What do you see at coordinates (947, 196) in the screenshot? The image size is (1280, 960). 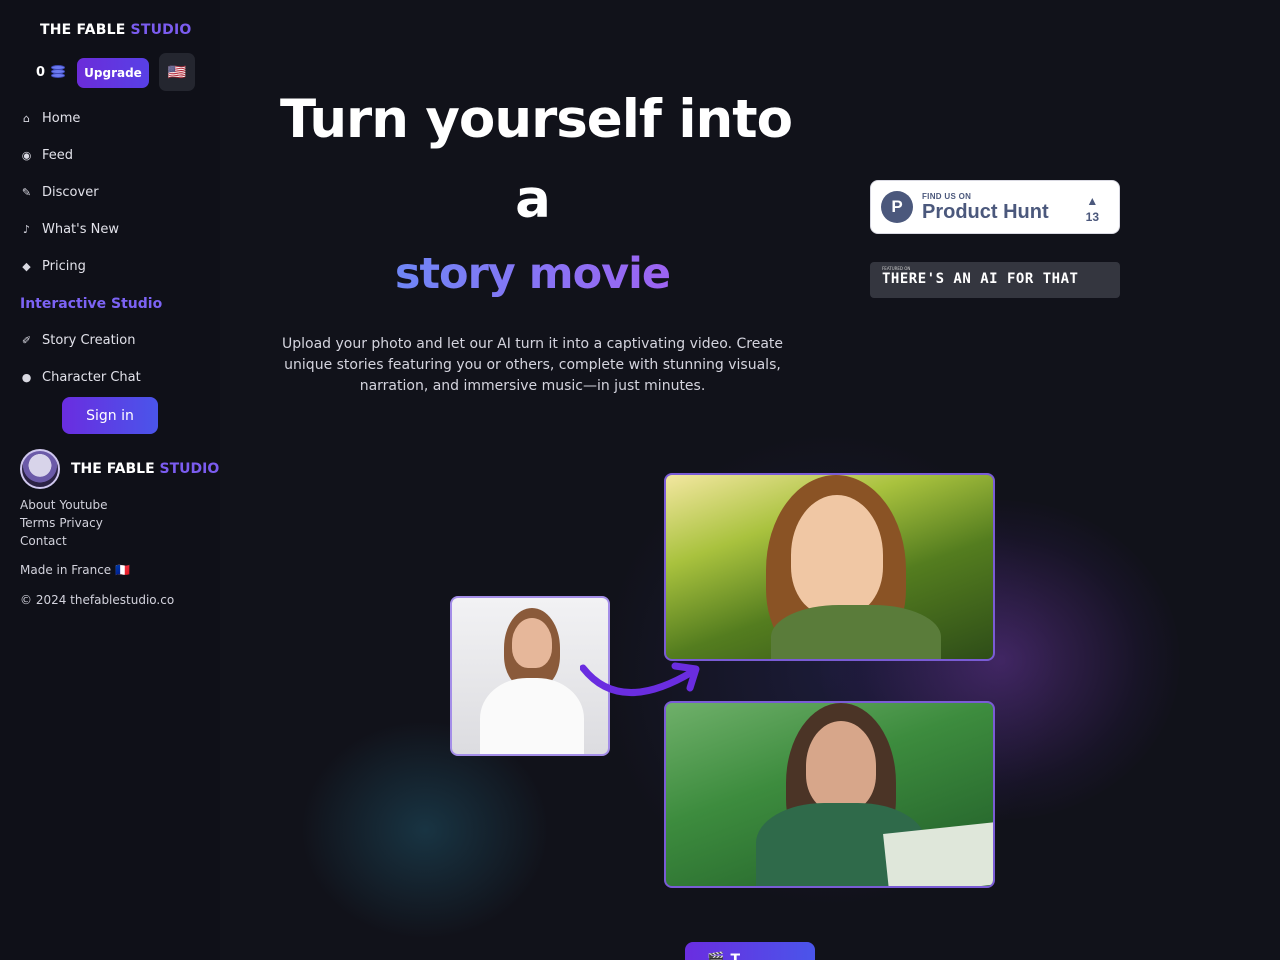 I see `product-hunt-small: FIND US ON` at bounding box center [947, 196].